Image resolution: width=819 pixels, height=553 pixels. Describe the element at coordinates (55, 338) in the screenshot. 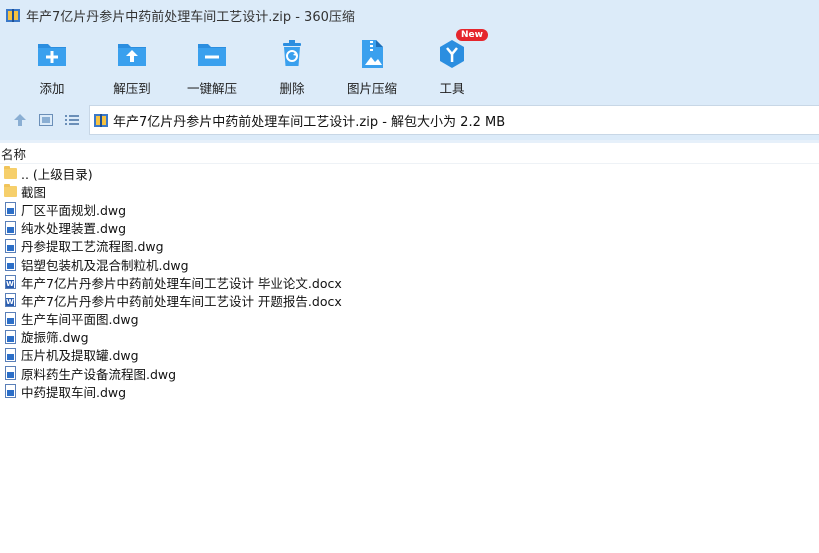

I see `file-name: 旋振筛.dwg` at that location.